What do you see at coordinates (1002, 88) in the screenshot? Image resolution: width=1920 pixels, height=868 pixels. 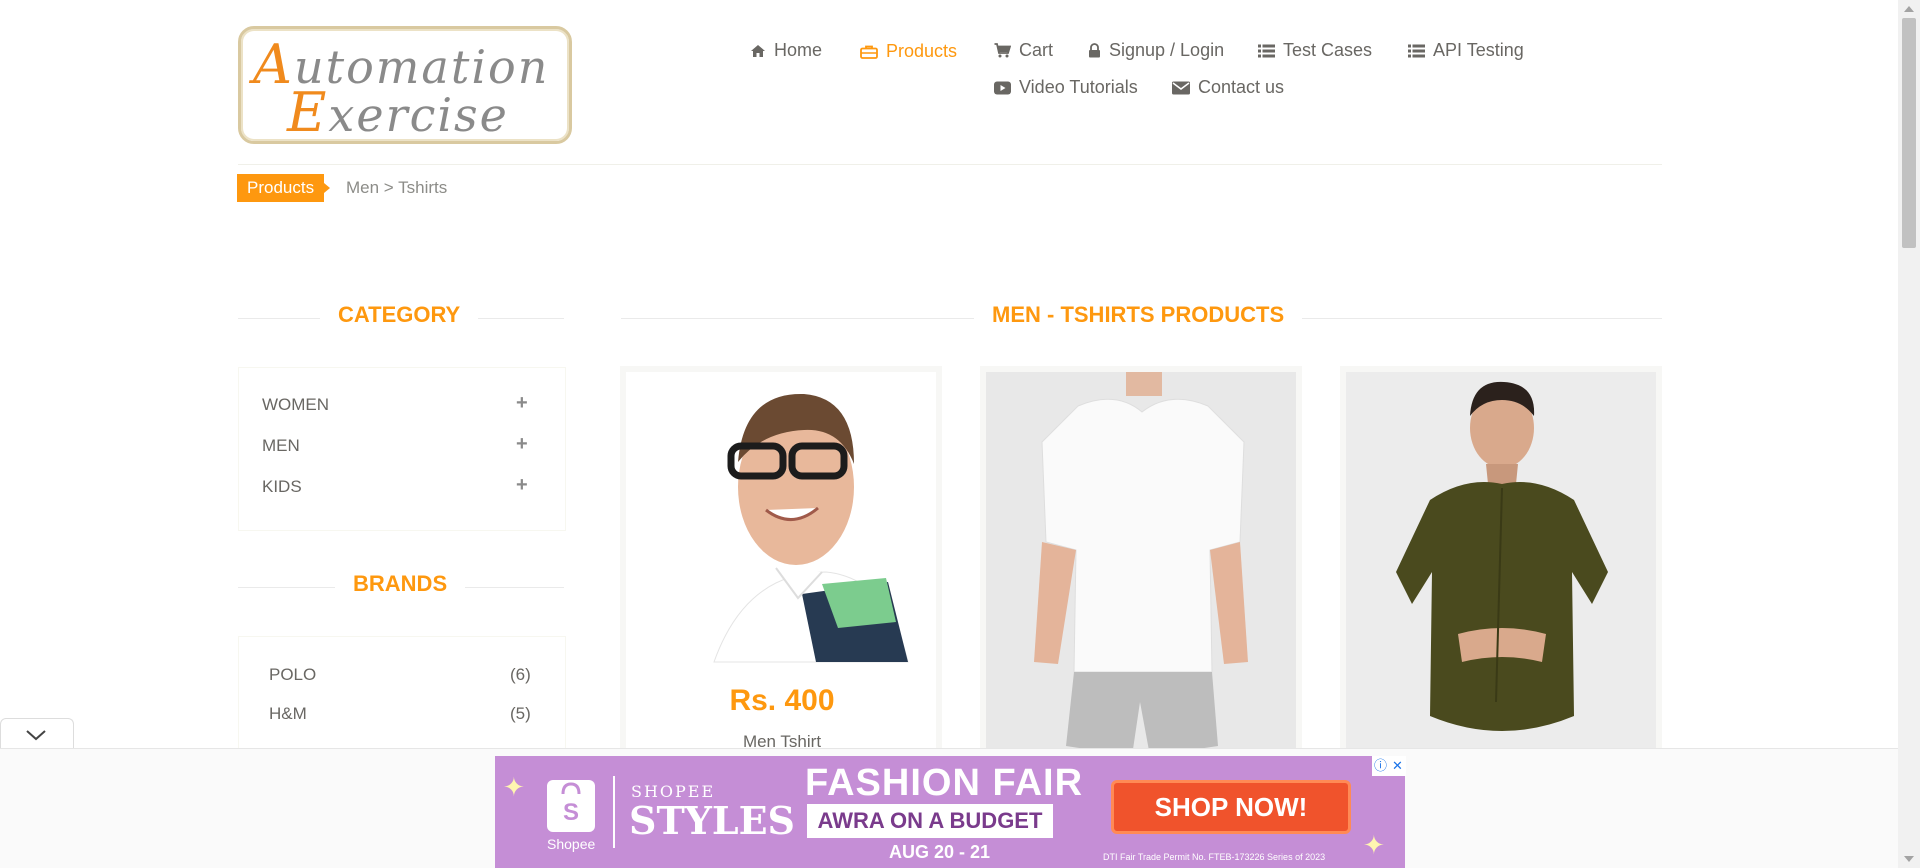 I see `youtube-icon` at bounding box center [1002, 88].